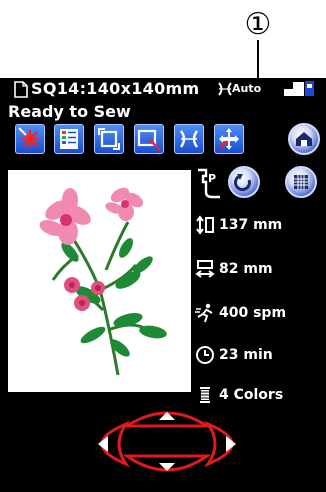 The width and height of the screenshot is (326, 492). I want to click on clock-icon, so click(205, 355).